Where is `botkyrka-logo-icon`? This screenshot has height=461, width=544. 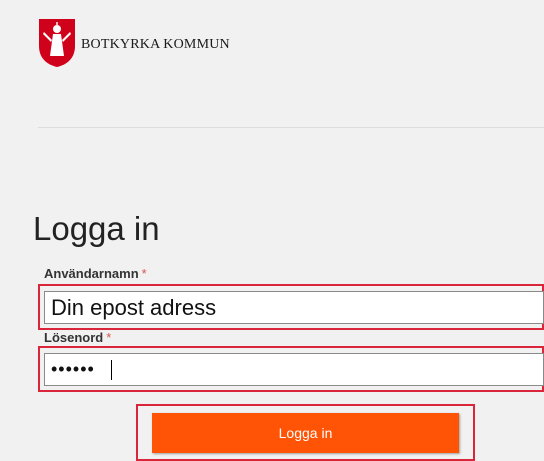 botkyrka-logo-icon is located at coordinates (57, 43).